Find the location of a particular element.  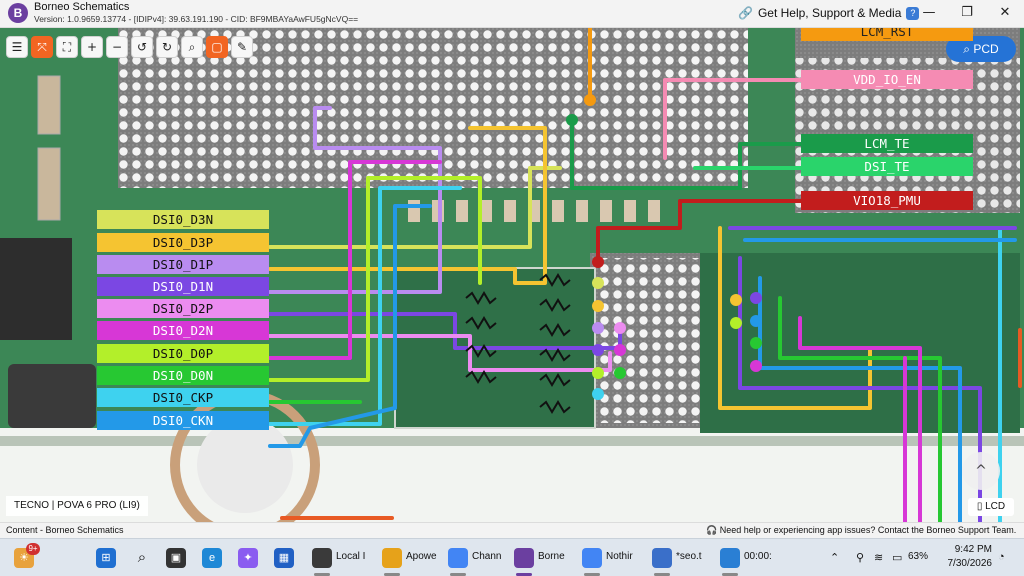

fit-view-icon: ⤧ is located at coordinates (42, 47).